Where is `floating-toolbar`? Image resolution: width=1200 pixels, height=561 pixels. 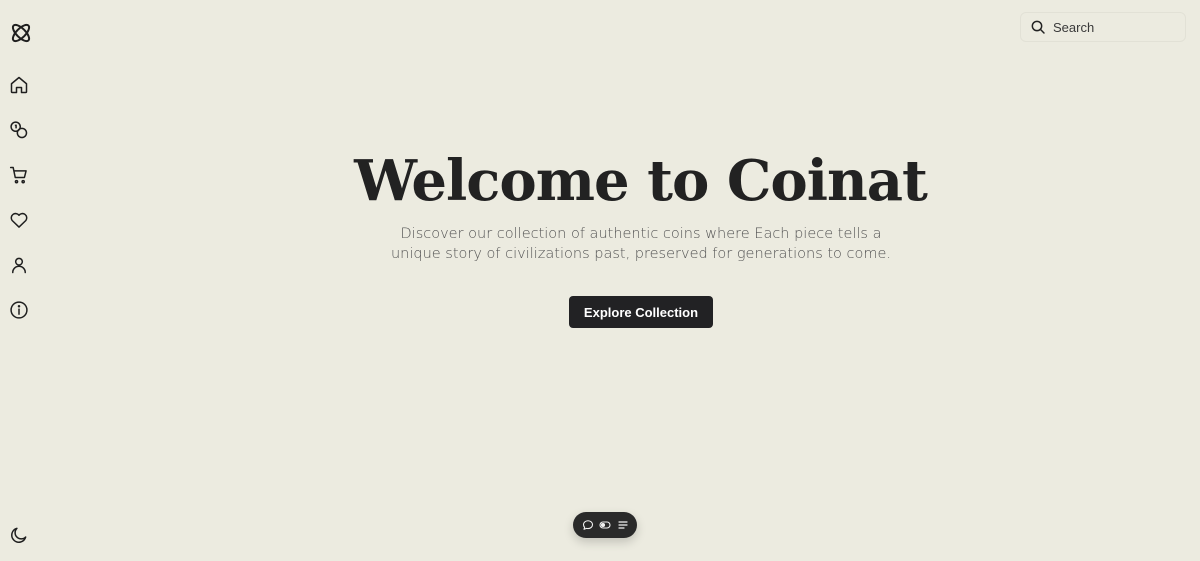
floating-toolbar is located at coordinates (605, 525).